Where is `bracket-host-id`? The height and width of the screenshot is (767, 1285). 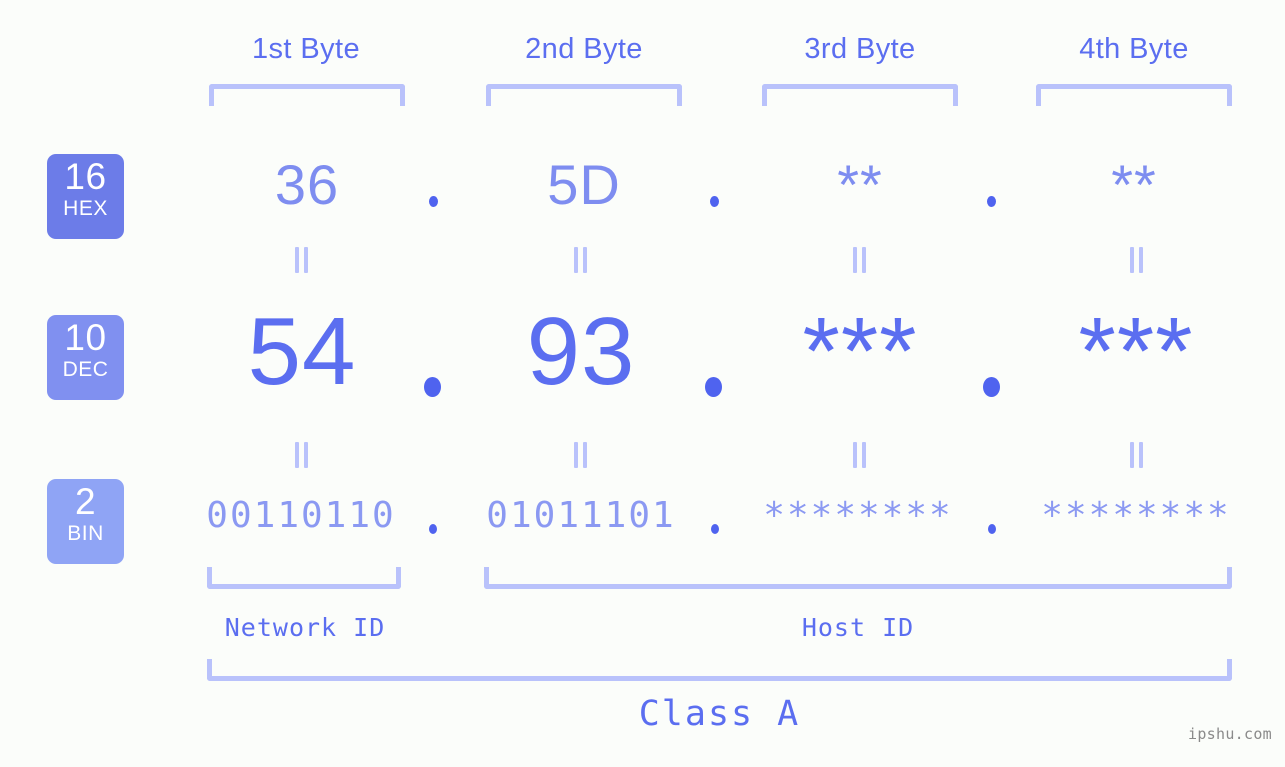
bracket-host-id is located at coordinates (858, 578).